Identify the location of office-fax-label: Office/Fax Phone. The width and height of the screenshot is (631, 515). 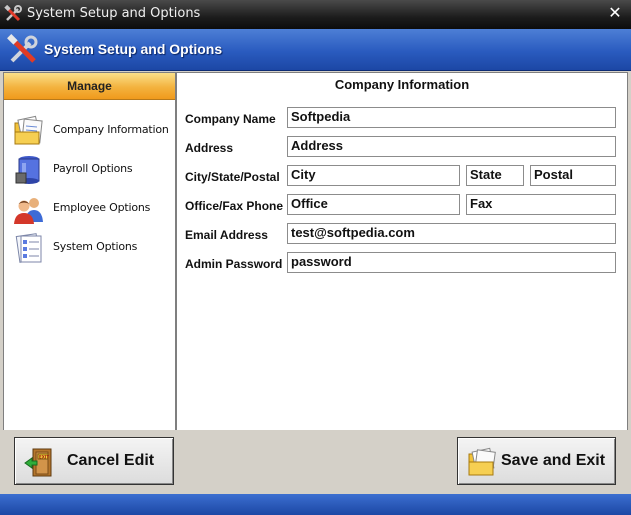
(234, 206).